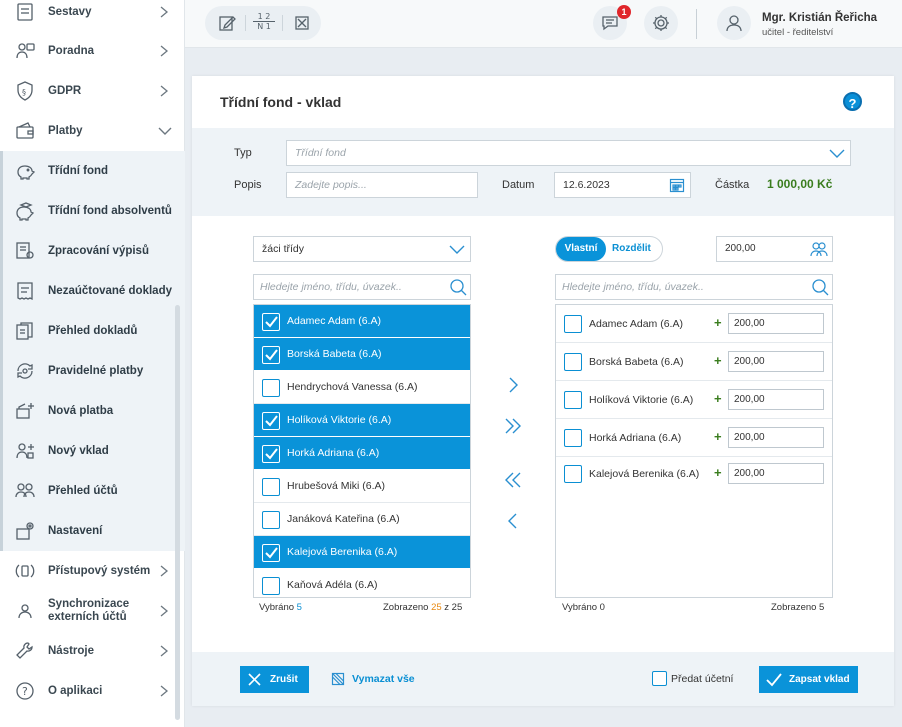 The width and height of the screenshot is (902, 727). I want to click on left-search-input: Hledejte jméno, třídu, úvazek.., so click(362, 287).